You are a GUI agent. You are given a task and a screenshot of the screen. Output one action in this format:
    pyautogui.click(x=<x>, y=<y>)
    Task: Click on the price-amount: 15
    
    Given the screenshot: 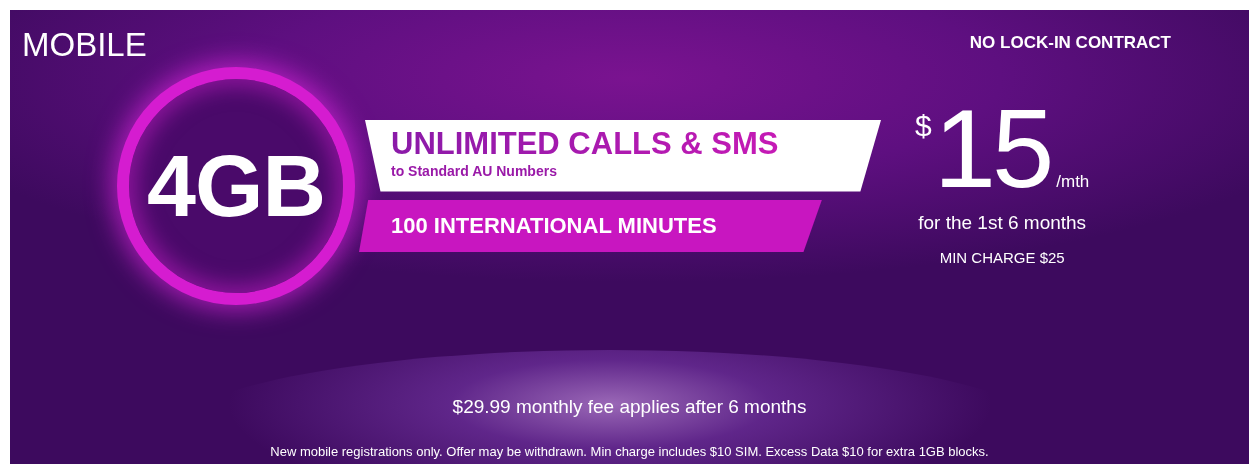 What is the action you would take?
    pyautogui.click(x=992, y=148)
    